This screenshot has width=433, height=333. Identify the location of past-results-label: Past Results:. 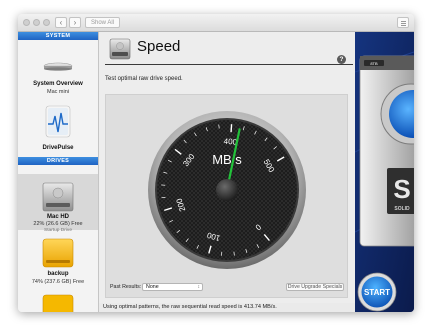
(126, 287).